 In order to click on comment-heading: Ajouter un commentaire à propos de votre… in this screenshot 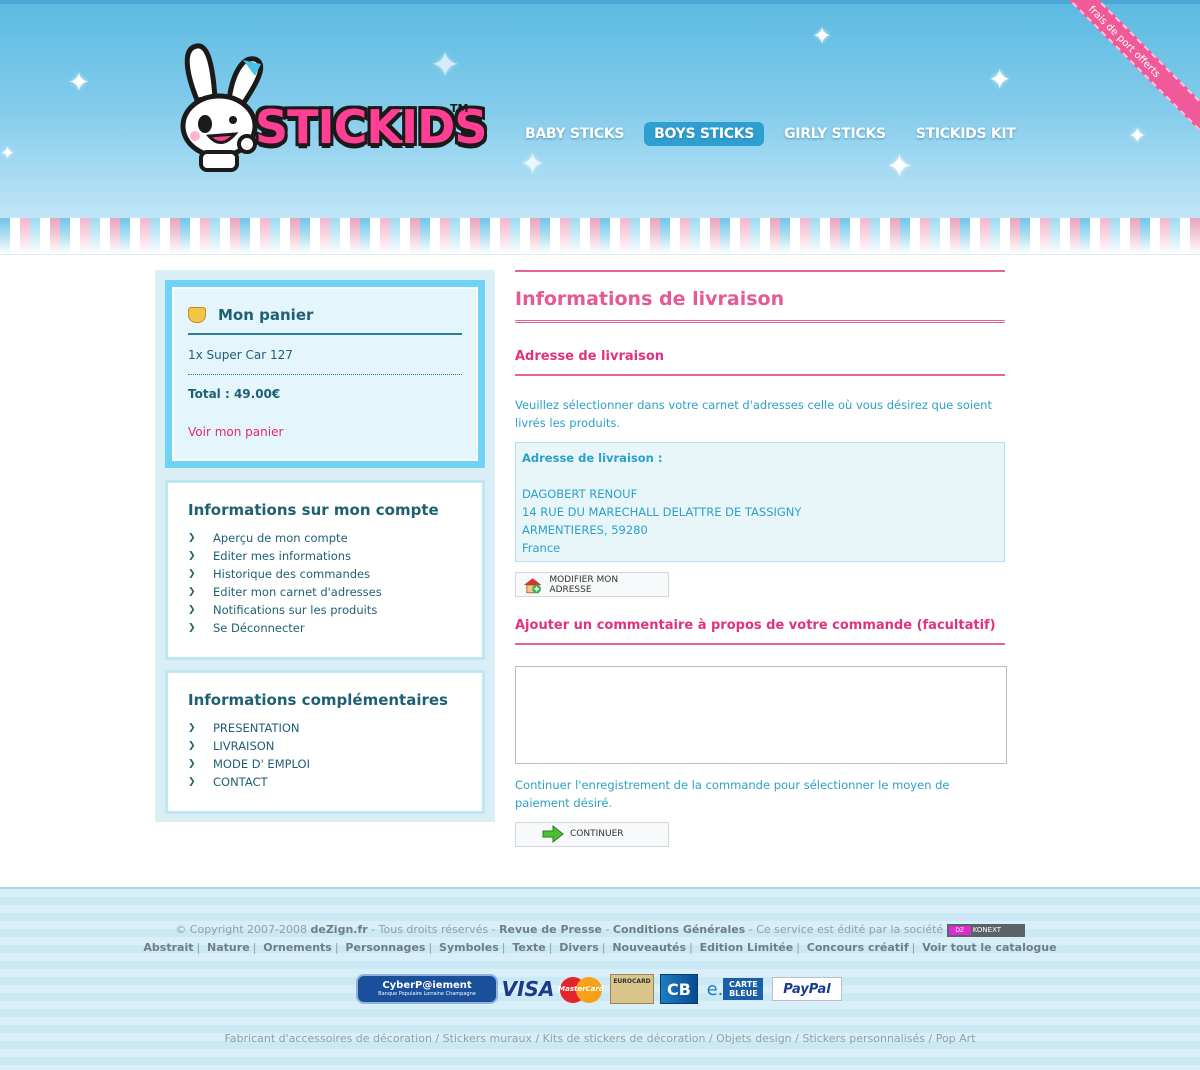, I will do `click(760, 631)`.